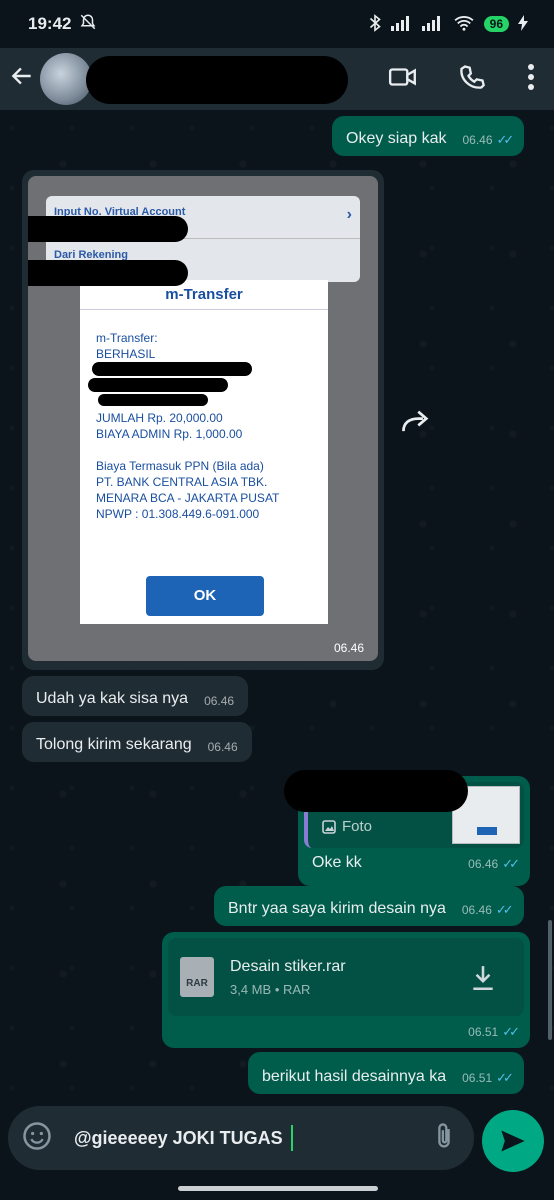  What do you see at coordinates (288, 966) in the screenshot?
I see `file-name: Desain stiker.rar` at bounding box center [288, 966].